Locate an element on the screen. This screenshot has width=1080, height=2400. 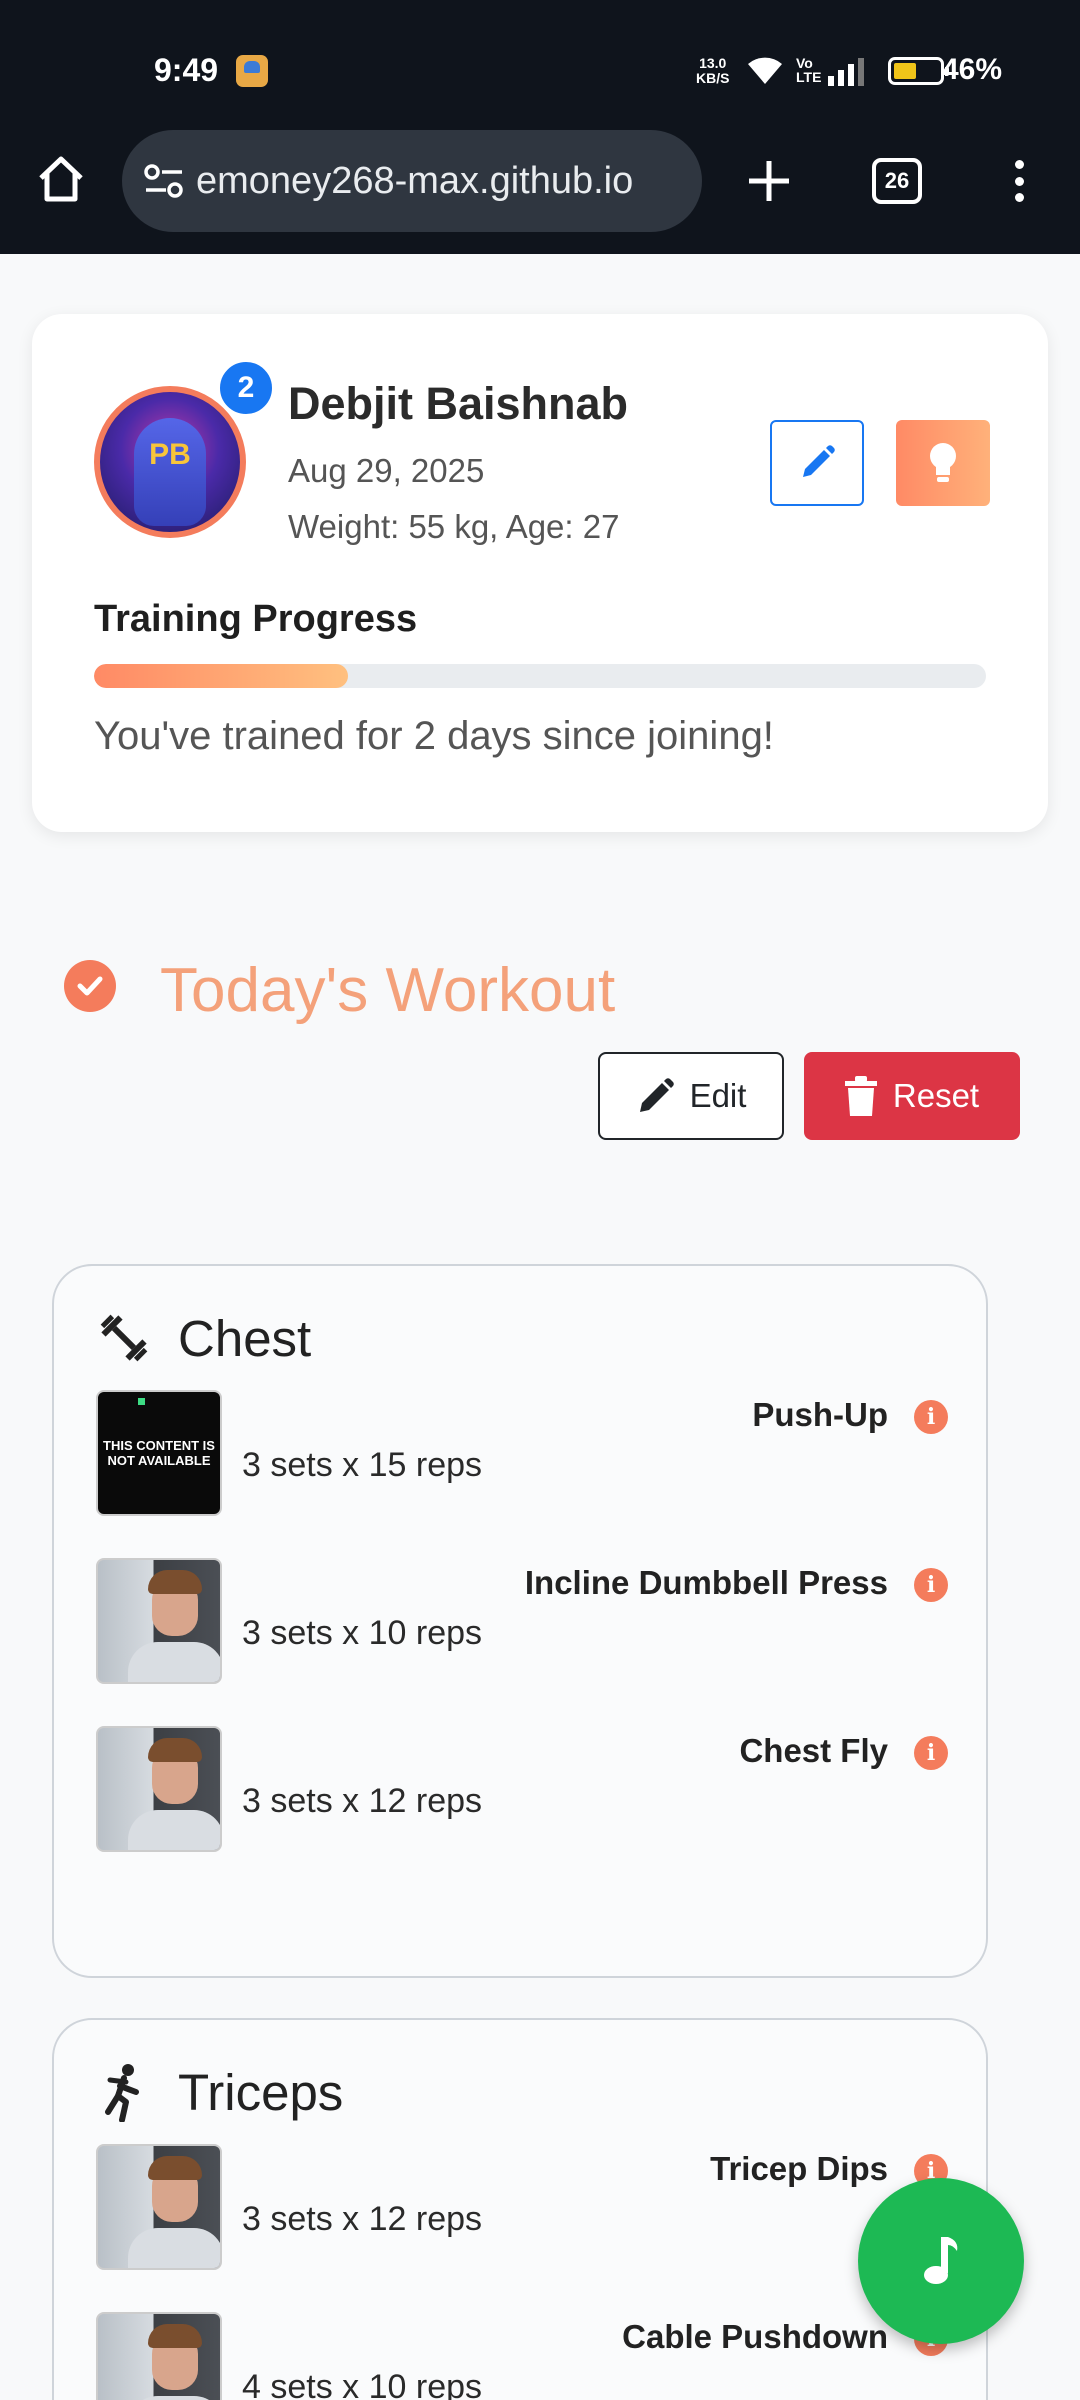
exercise-item: Cable Pushdown i 4 sets x 10 reps is located at coordinates (522, 2356).